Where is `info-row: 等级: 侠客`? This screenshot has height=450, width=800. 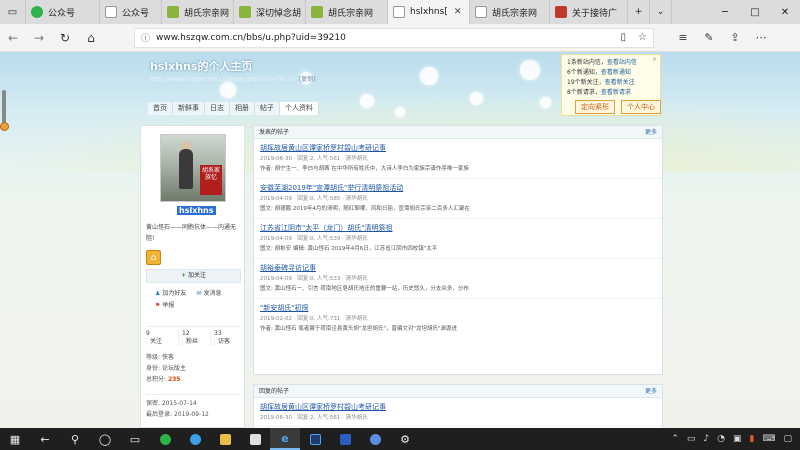
info-row: 等级: 侠客 is located at coordinates (193, 357).